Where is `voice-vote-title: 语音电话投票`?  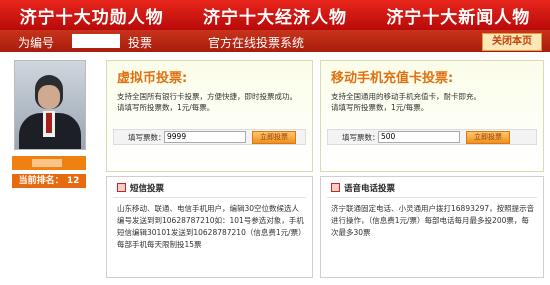 voice-vote-title: 语音电话投票 is located at coordinates (363, 188).